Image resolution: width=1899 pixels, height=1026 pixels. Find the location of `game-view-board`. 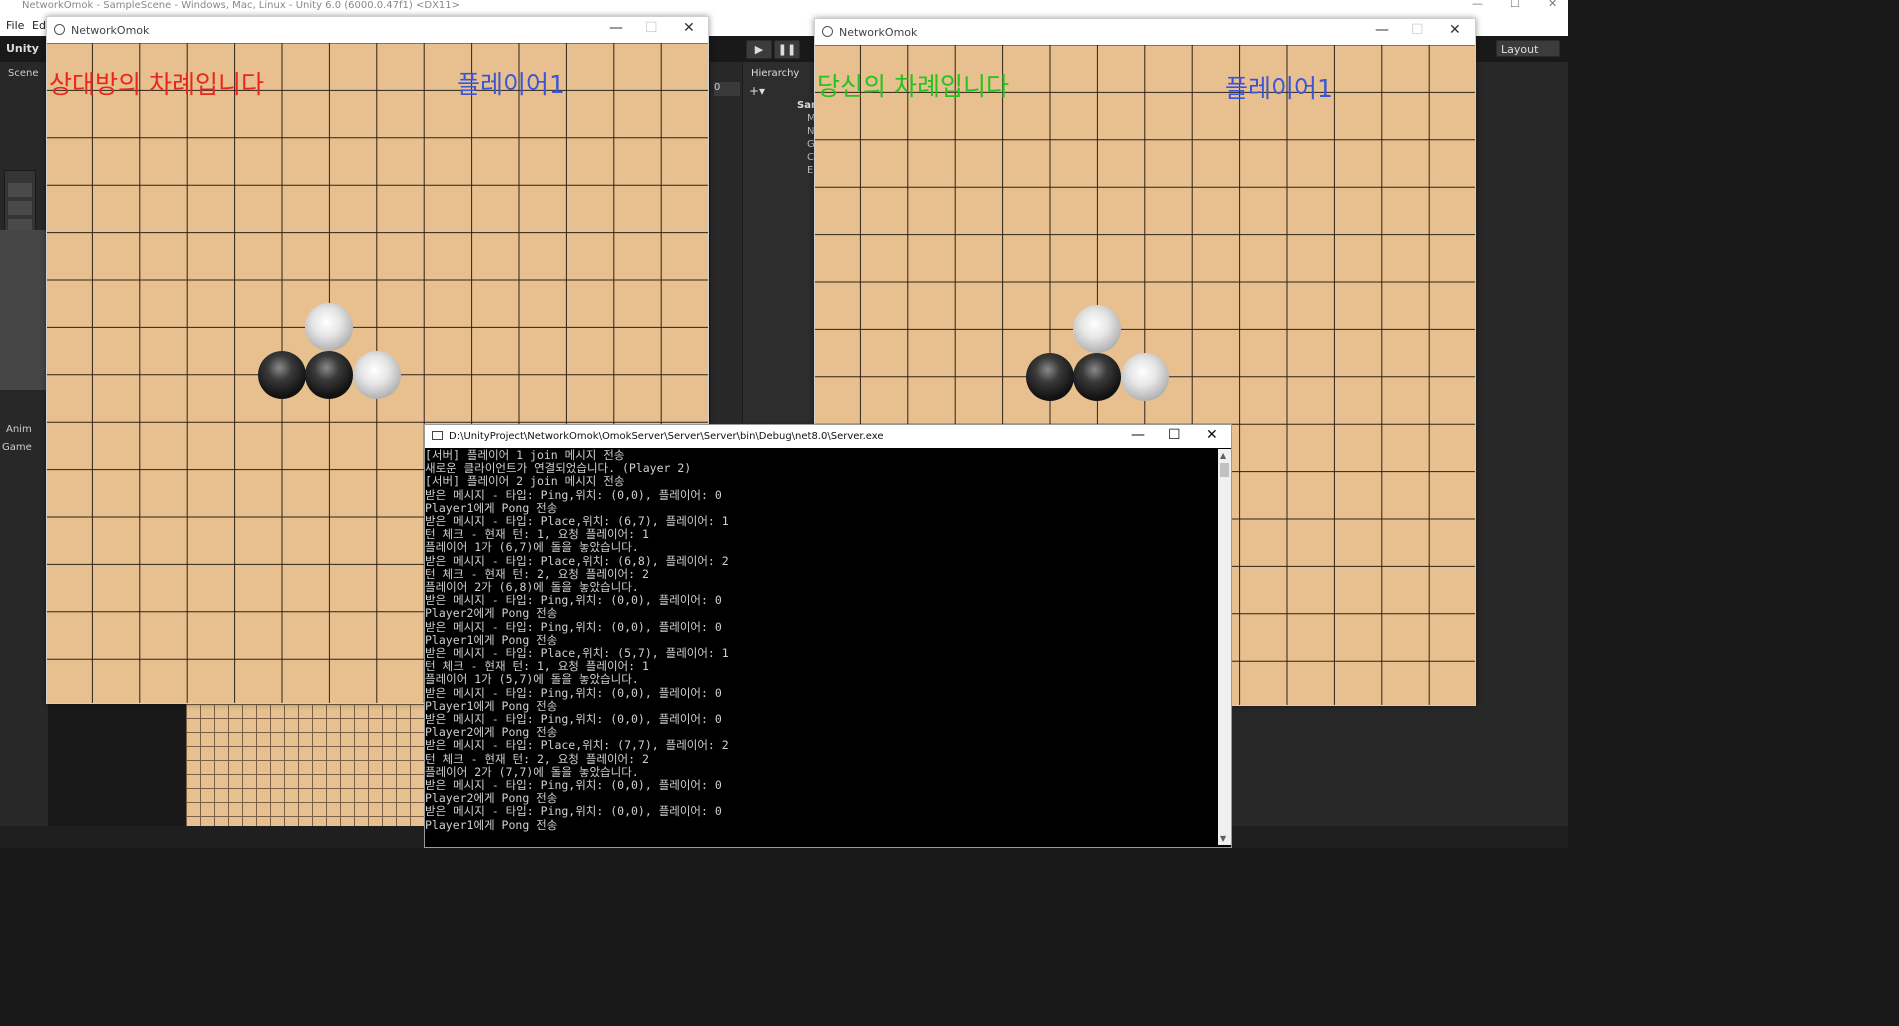

game-view-board is located at coordinates (306, 765).